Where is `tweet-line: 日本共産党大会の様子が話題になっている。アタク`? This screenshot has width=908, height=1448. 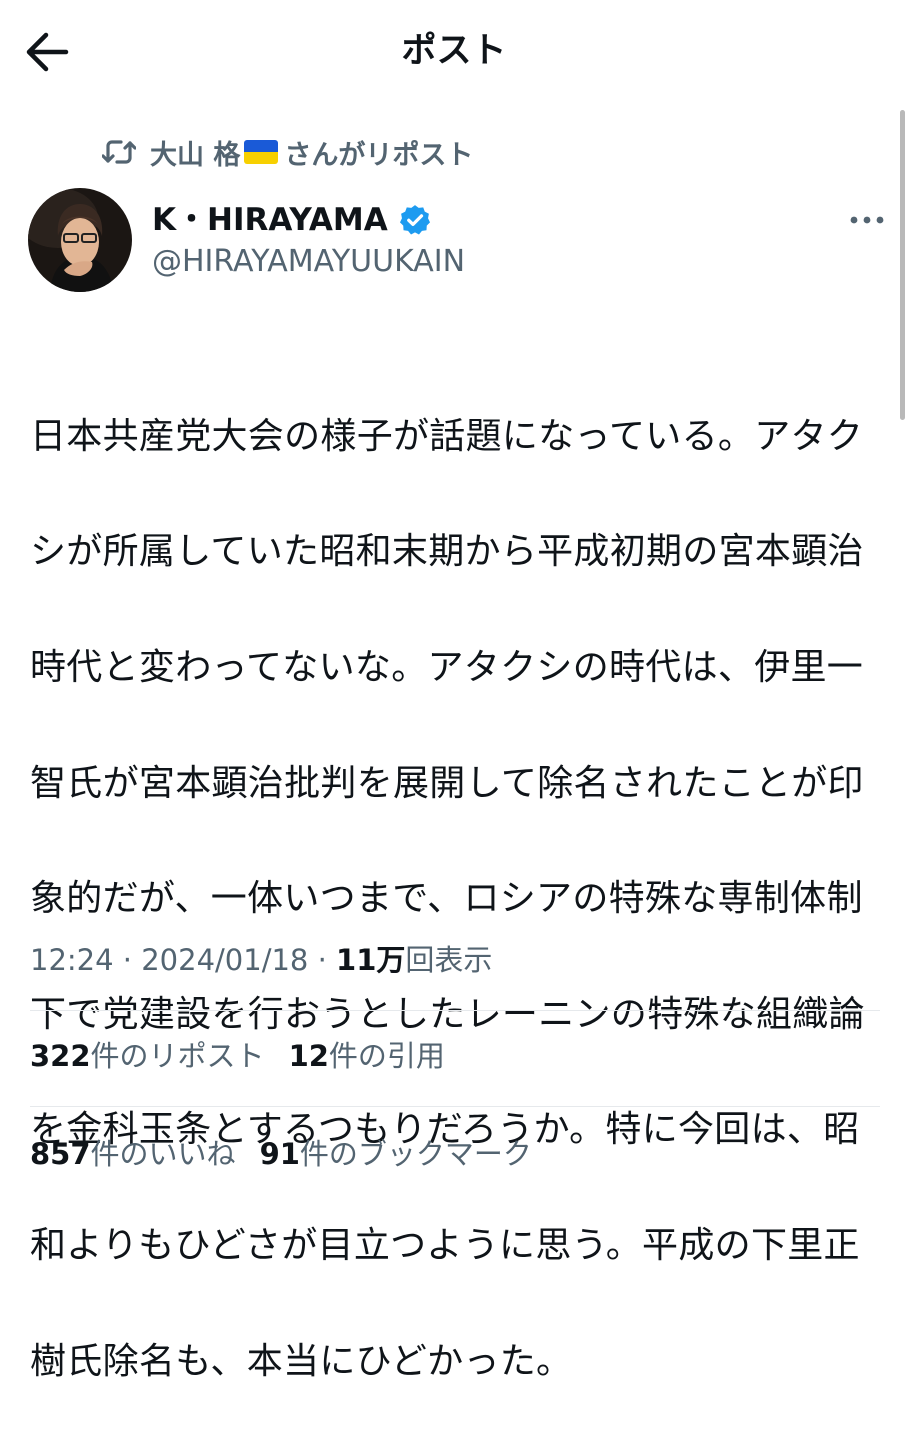
tweet-line: 日本共産党大会の様子が話題になっている。アタク is located at coordinates (447, 436).